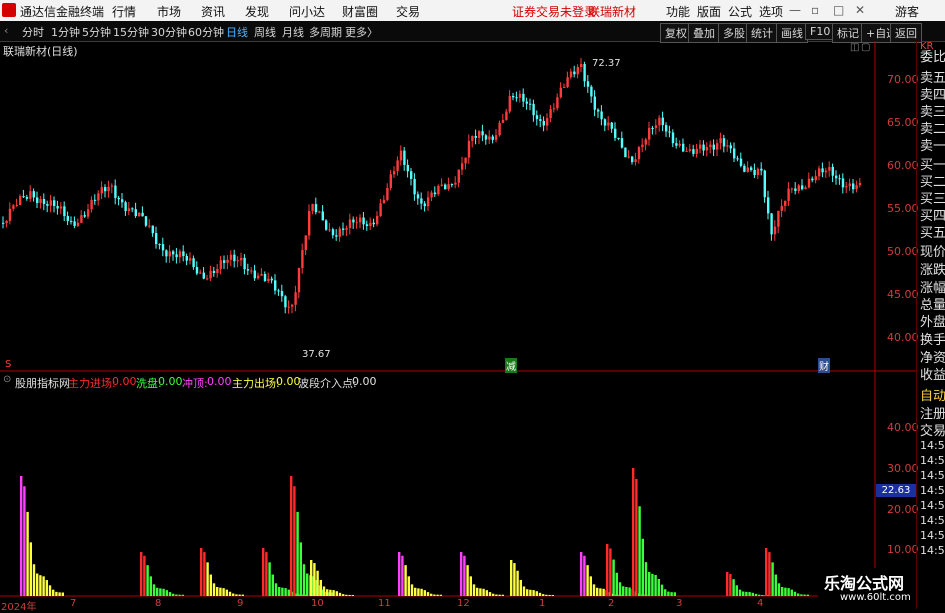 This screenshot has width=945, height=613. Describe the element at coordinates (848, 33) in the screenshot. I see `btn-biaoji: 标记` at that location.